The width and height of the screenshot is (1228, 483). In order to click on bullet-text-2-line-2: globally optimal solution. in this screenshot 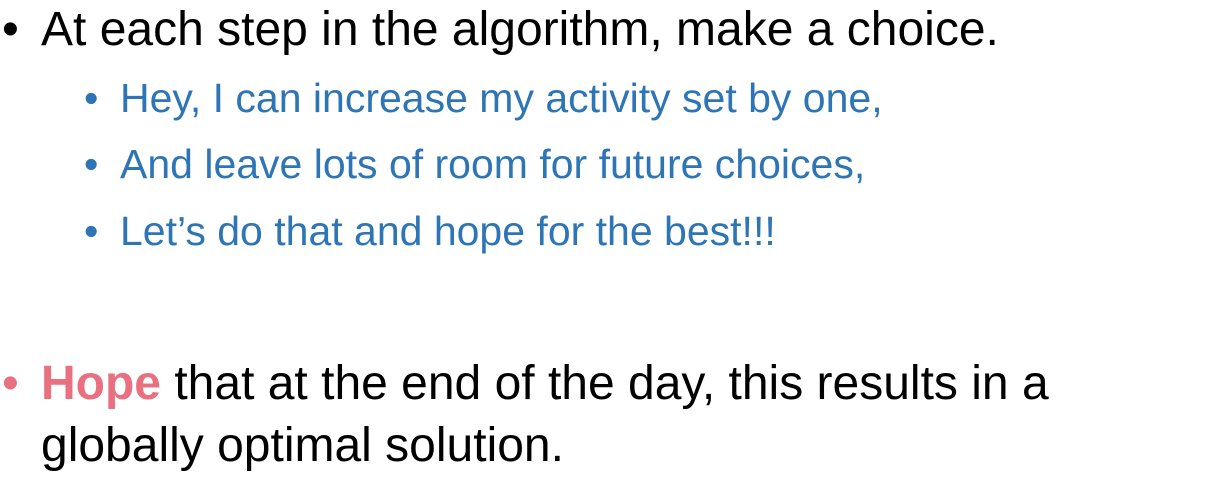, I will do `click(302, 445)`.